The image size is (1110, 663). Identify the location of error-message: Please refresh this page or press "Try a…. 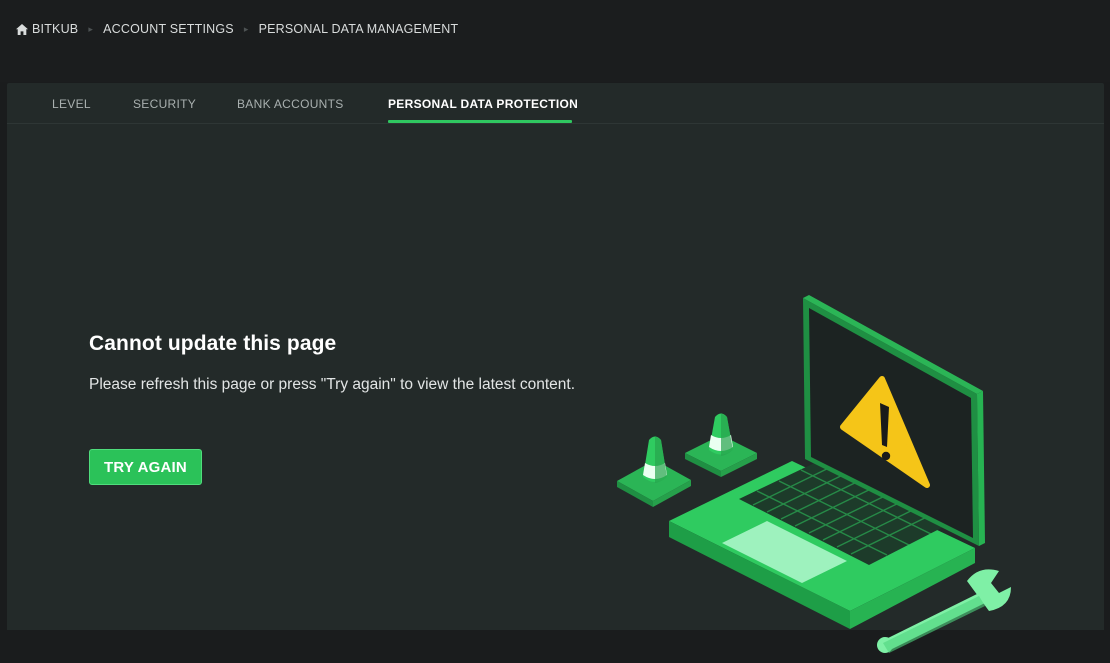
(332, 384).